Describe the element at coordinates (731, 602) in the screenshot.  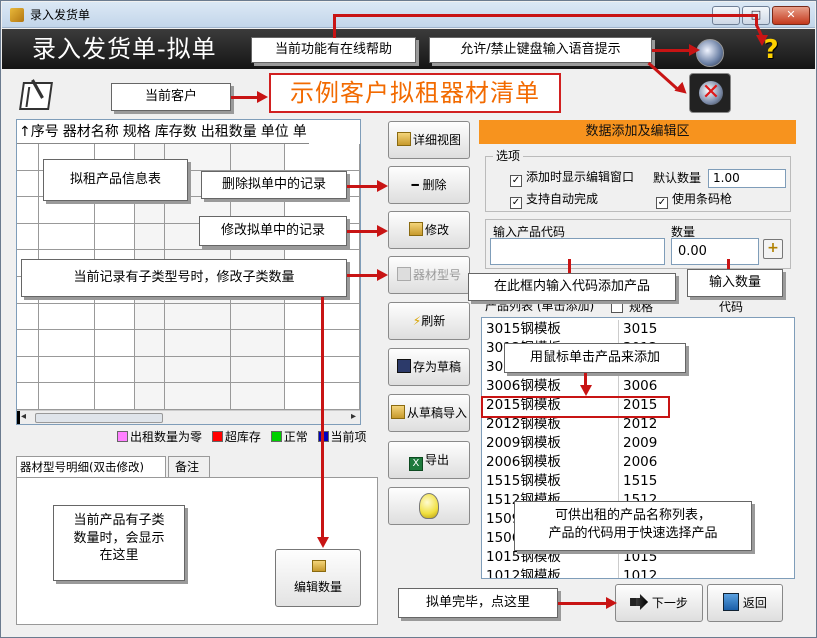
I see `exit-door-icon` at that location.